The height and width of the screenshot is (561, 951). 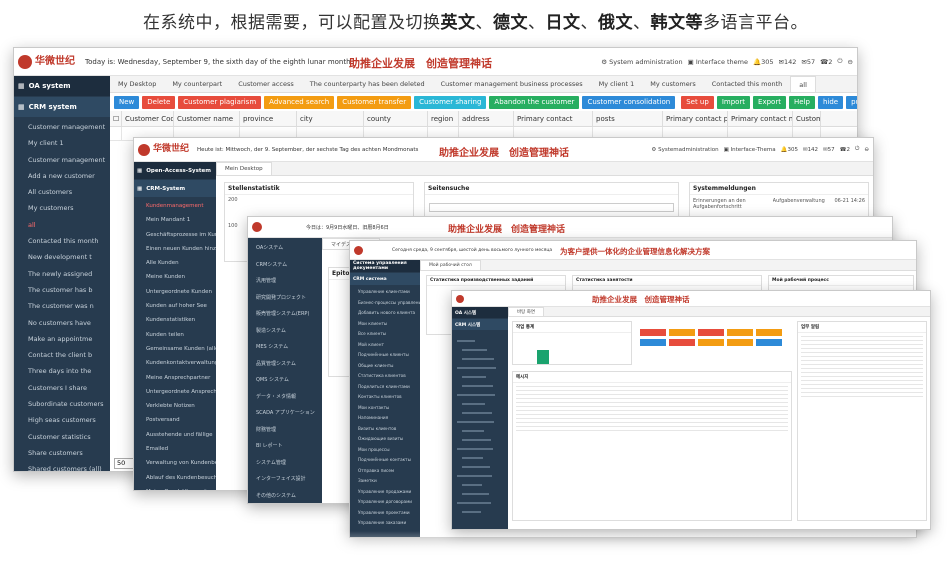 I want to click on sidebar-item: Add a new customer, so click(x=62, y=176).